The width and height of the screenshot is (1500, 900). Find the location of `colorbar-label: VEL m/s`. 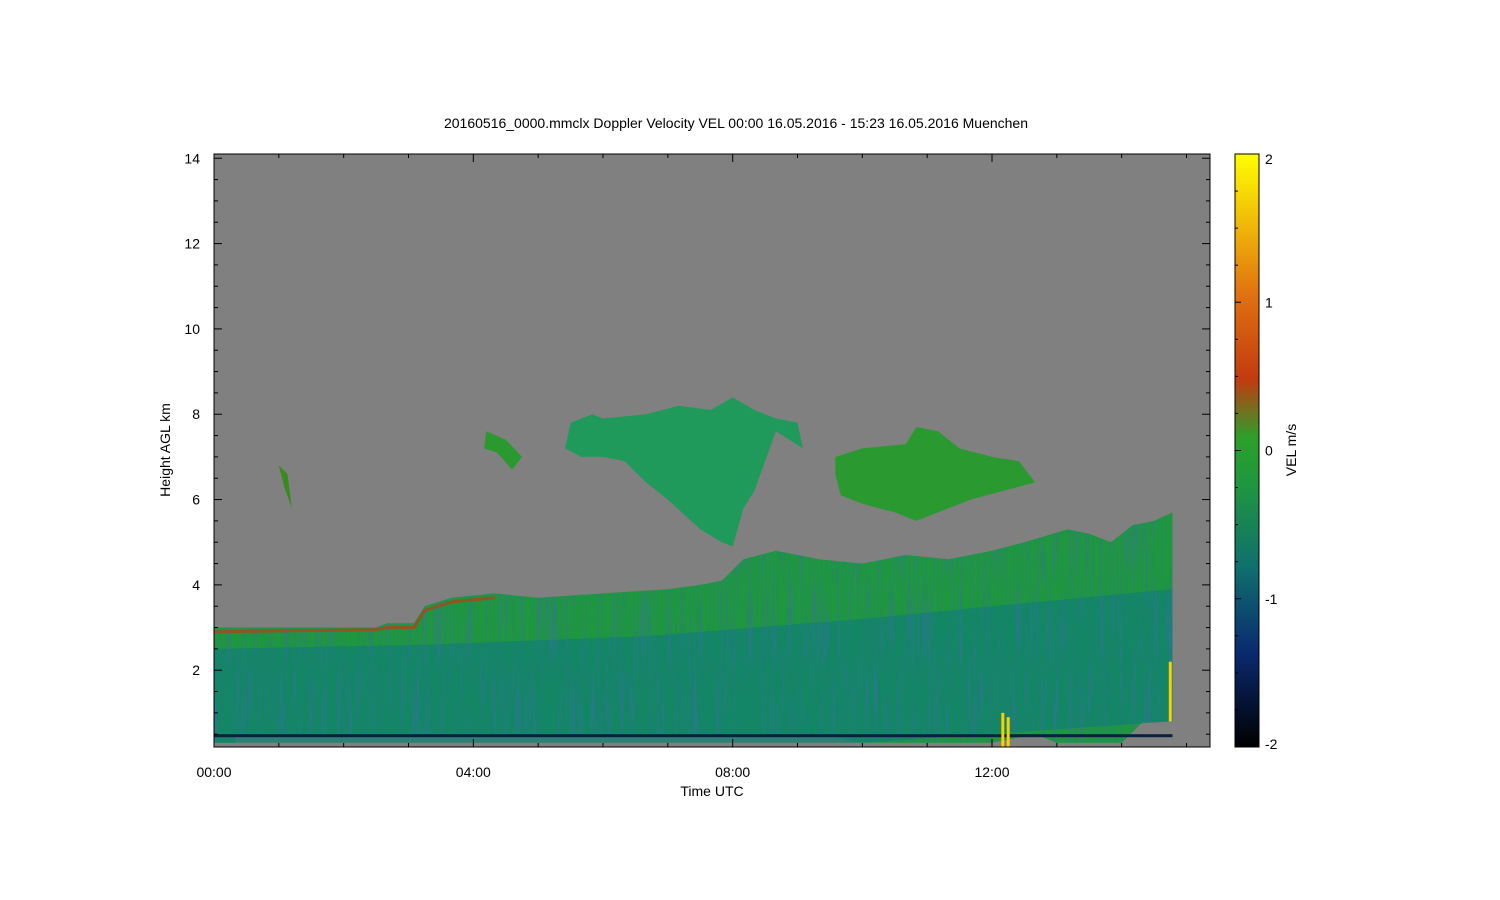

colorbar-label: VEL m/s is located at coordinates (1291, 450).